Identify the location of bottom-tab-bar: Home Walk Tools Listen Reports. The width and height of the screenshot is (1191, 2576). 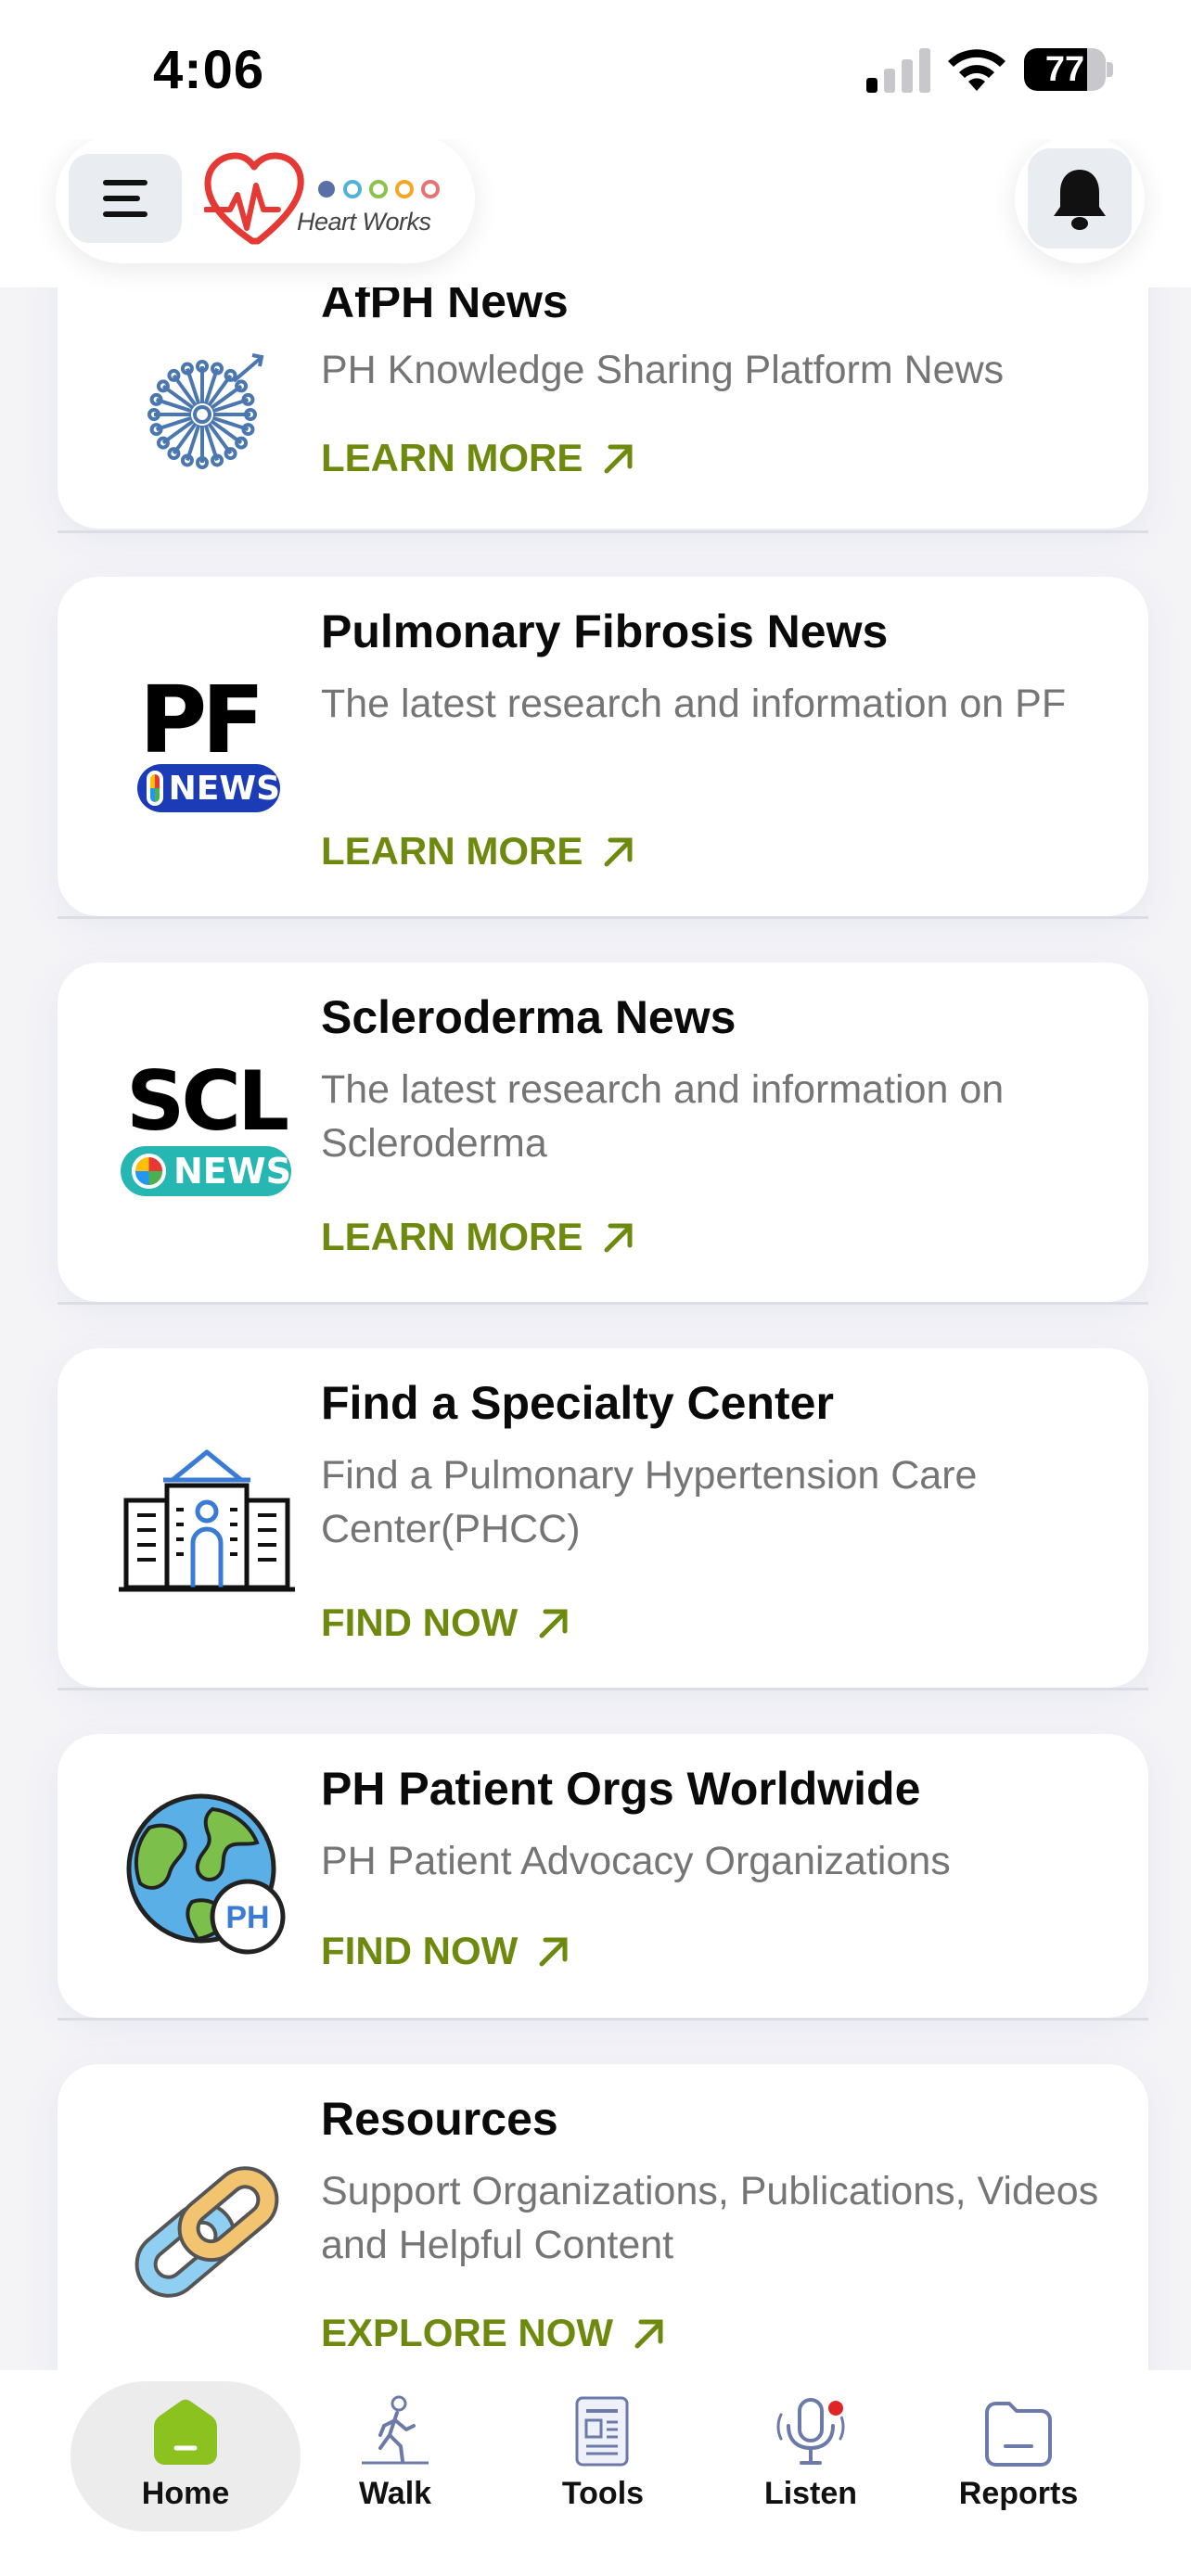
(595, 2473).